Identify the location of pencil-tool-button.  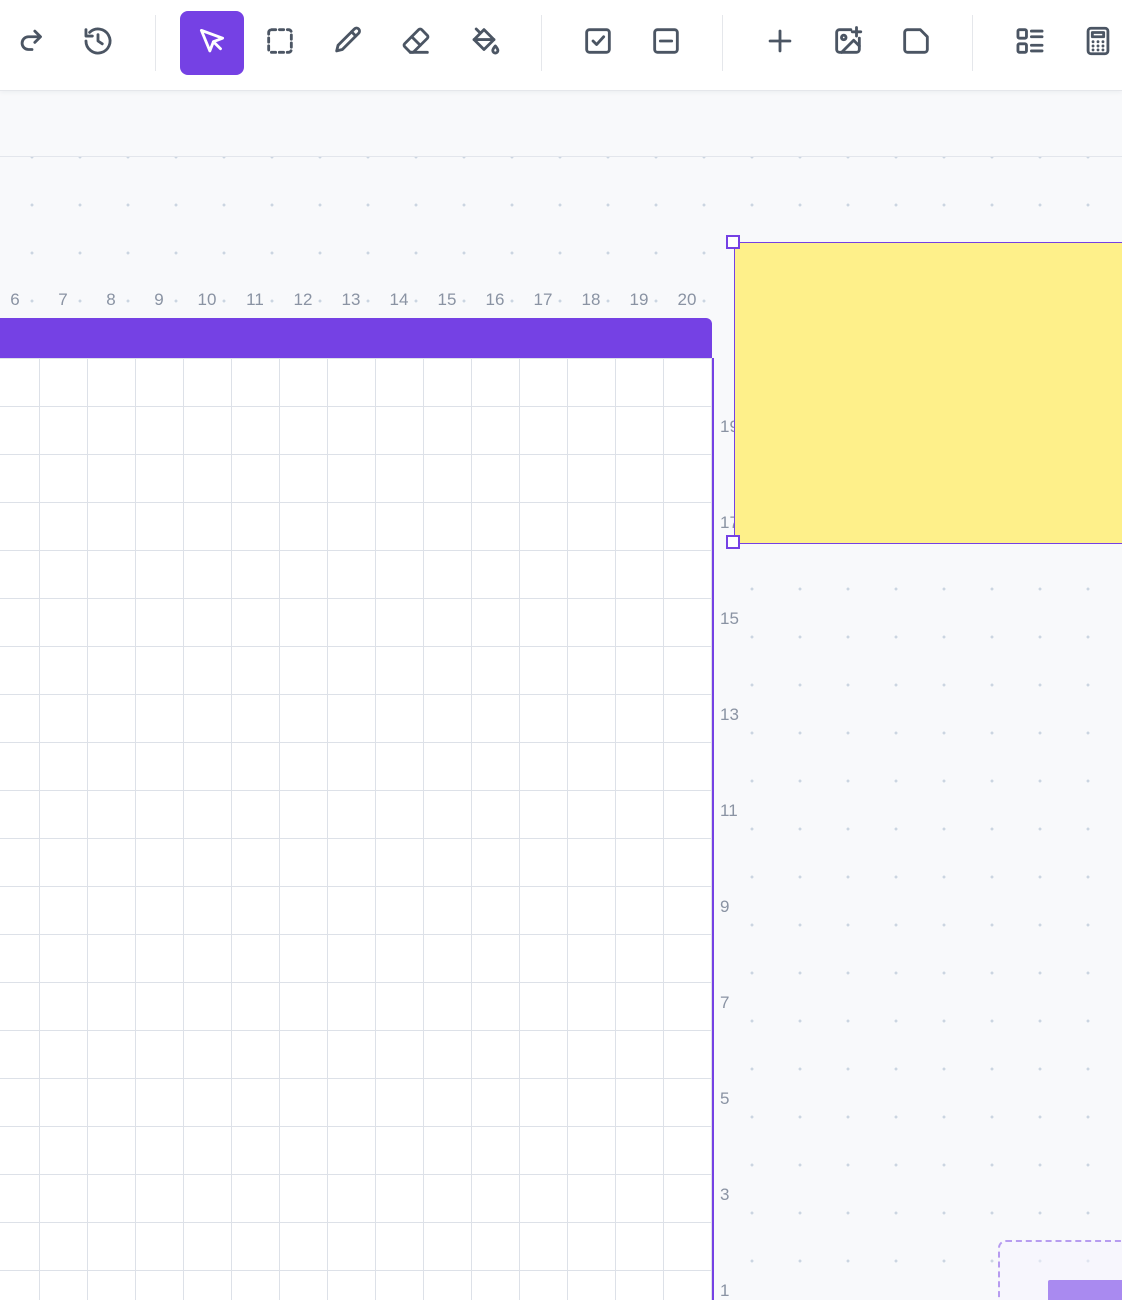
(348, 43).